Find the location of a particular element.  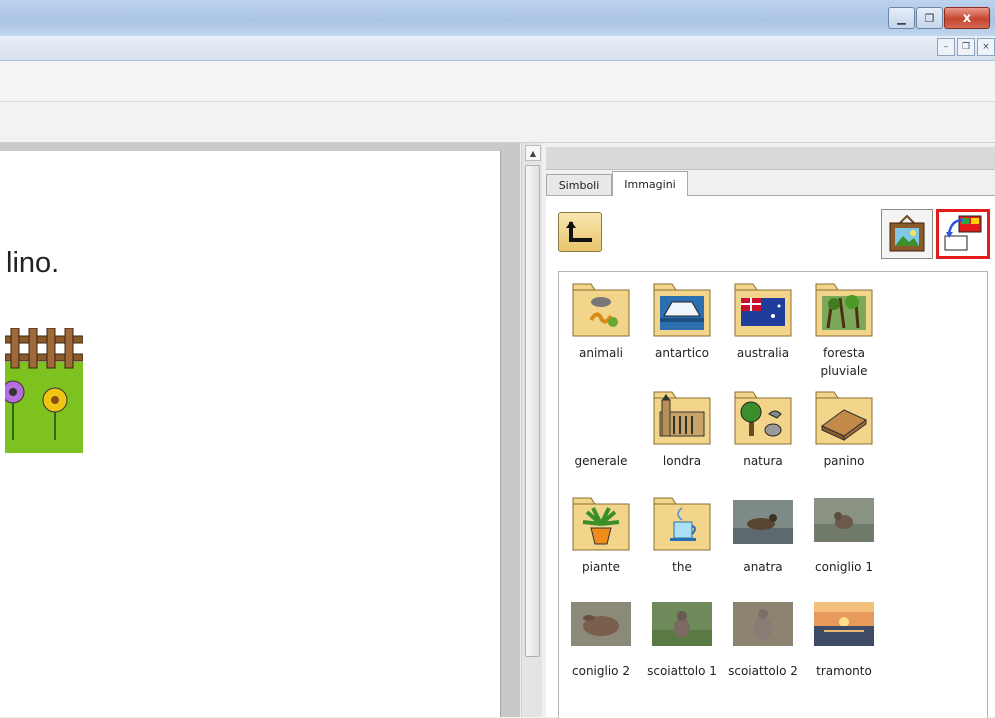

item-label: coniglio 2 is located at coordinates (601, 671).